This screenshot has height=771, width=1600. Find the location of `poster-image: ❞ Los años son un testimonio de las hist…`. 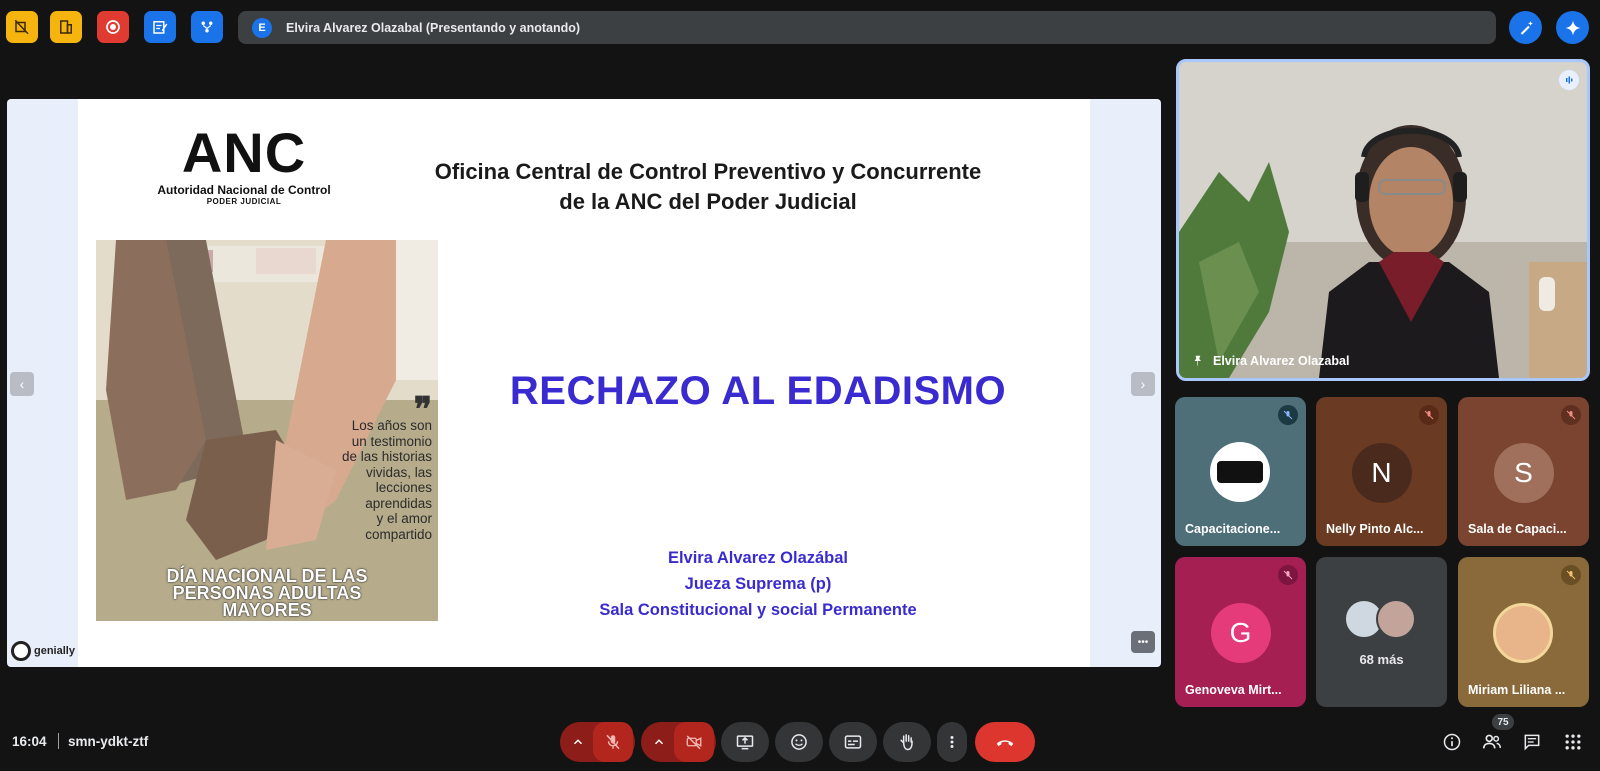

poster-image: ❞ Los años son un testimonio de las hist… is located at coordinates (267, 430).